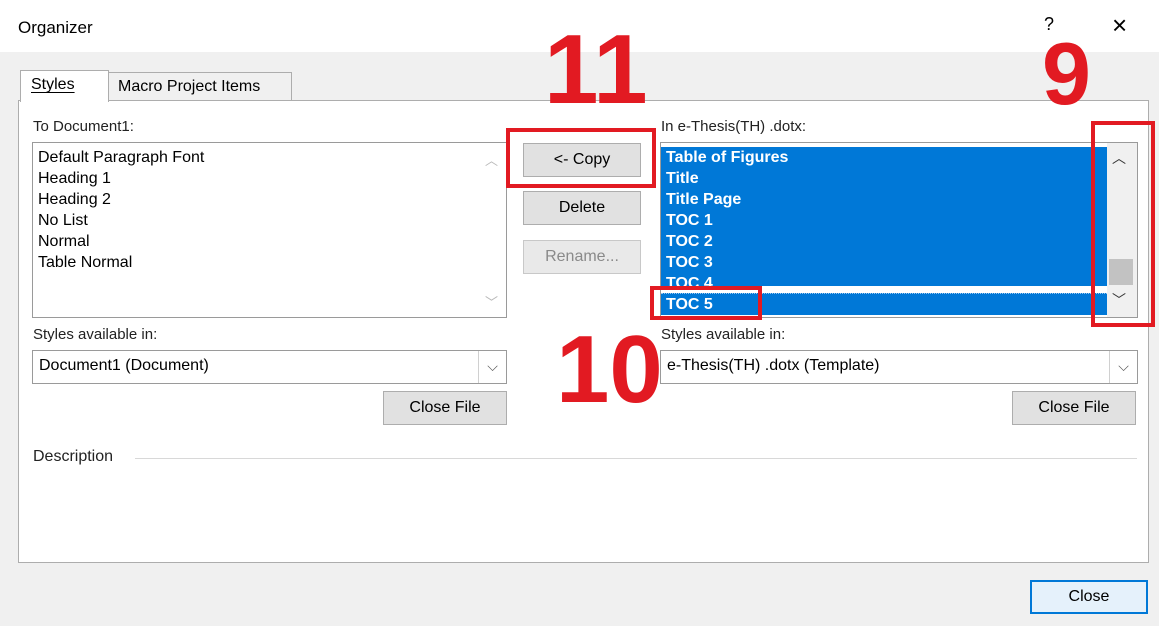 The image size is (1159, 626). What do you see at coordinates (1066, 73) in the screenshot?
I see `annotation-number-9: 9` at bounding box center [1066, 73].